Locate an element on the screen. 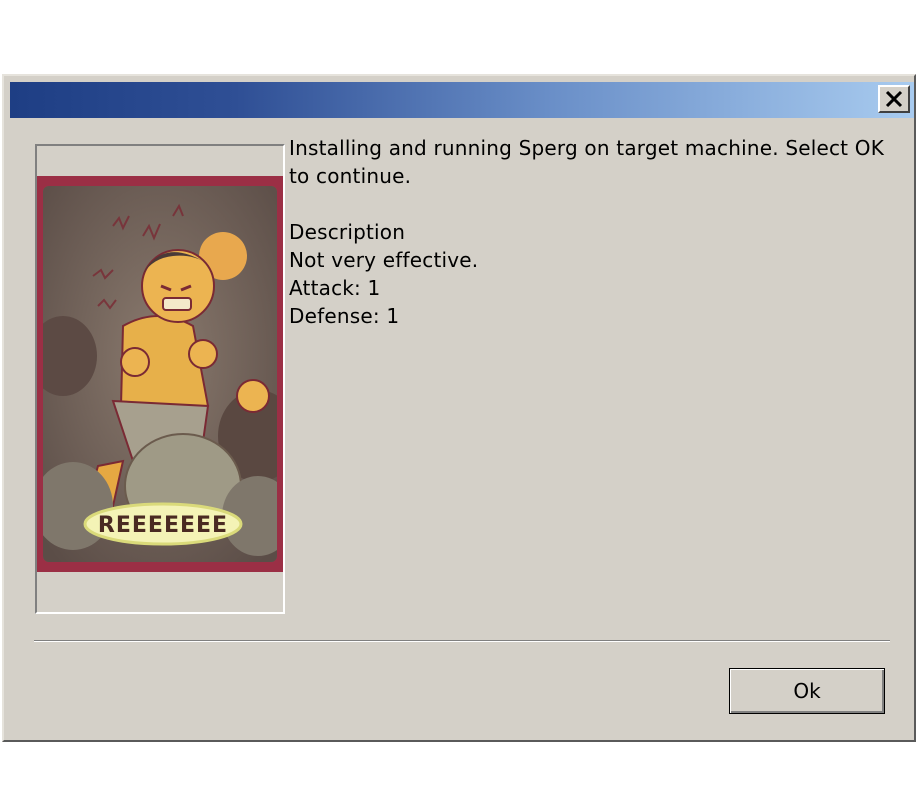  close-button is located at coordinates (894, 99).